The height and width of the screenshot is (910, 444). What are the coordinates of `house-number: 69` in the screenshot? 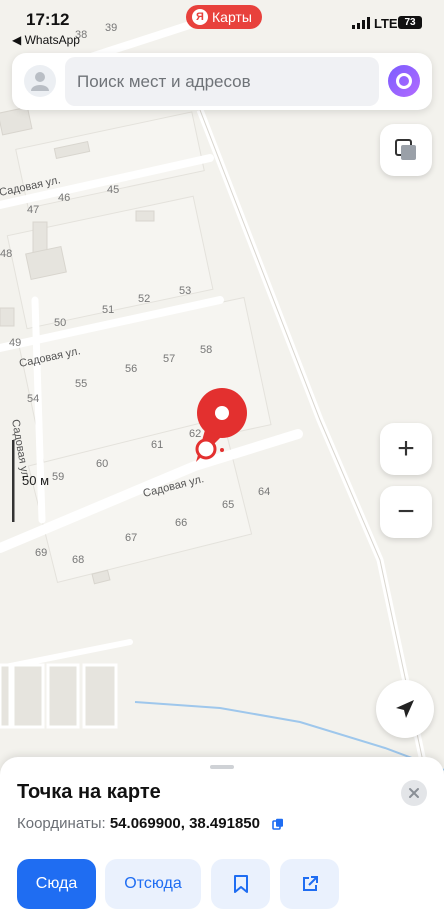 It's located at (41, 553).